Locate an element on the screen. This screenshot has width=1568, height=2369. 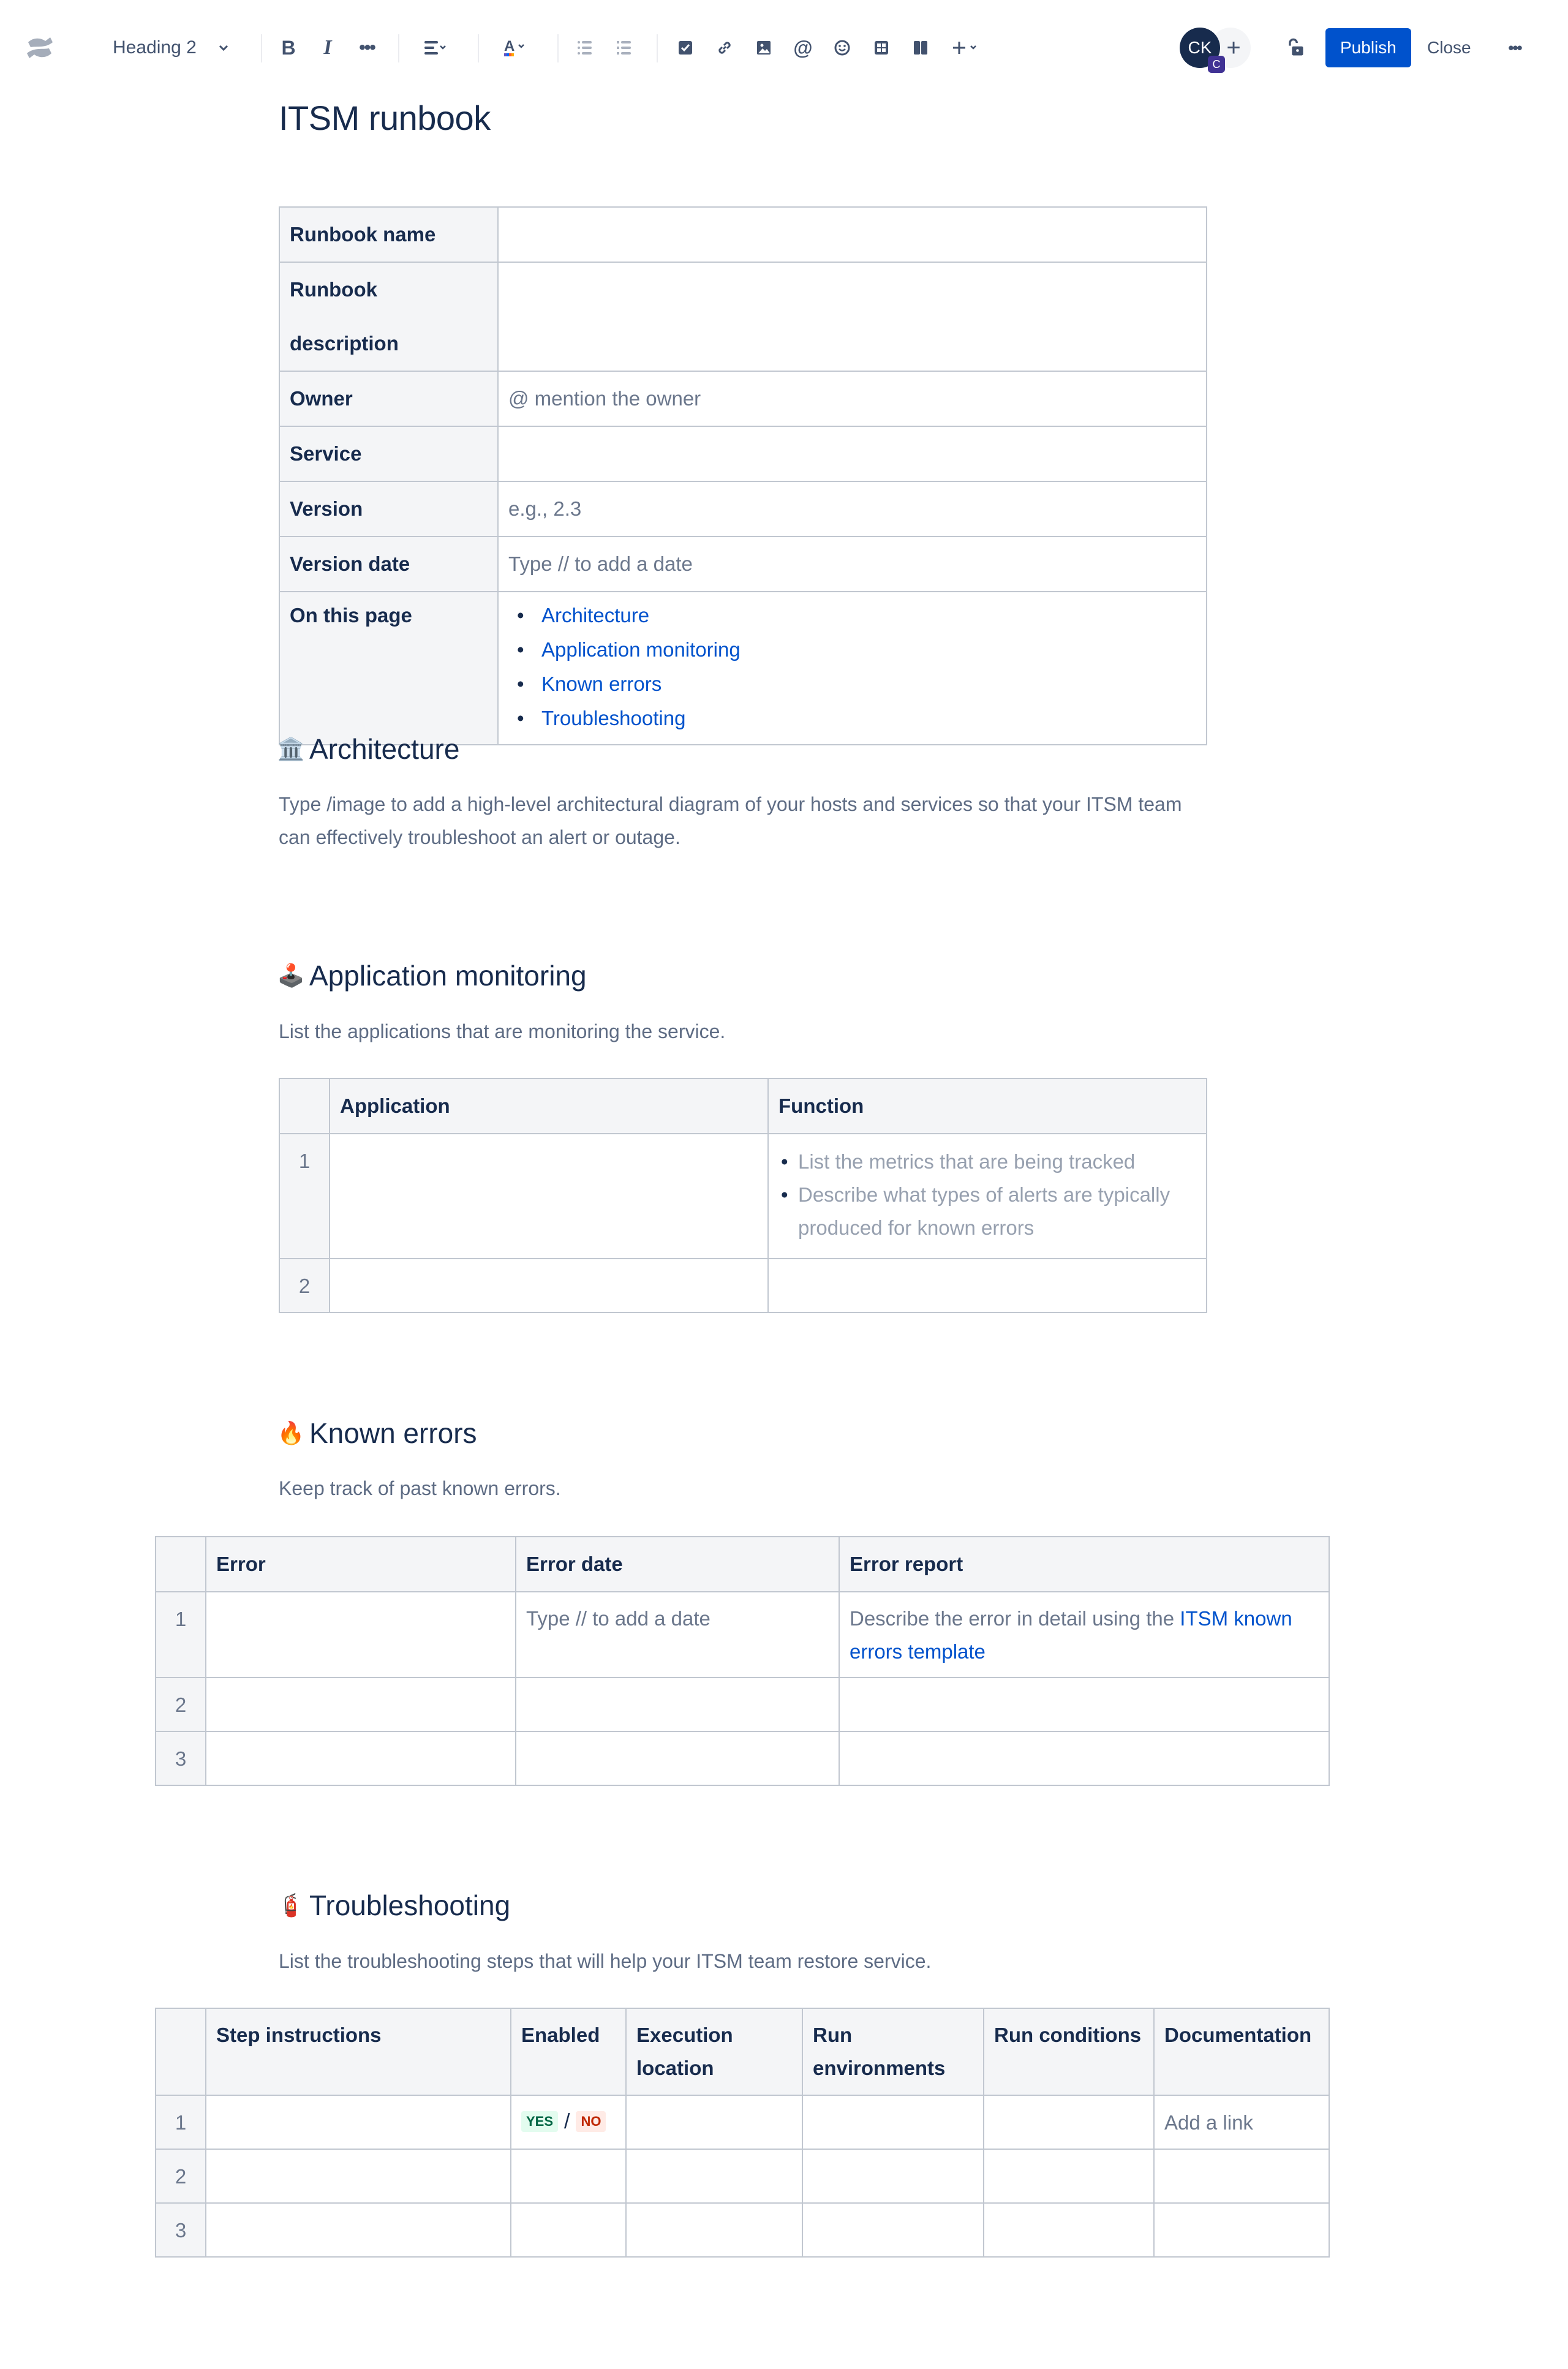
table-header-row: Application Function is located at coordinates (743, 1106).